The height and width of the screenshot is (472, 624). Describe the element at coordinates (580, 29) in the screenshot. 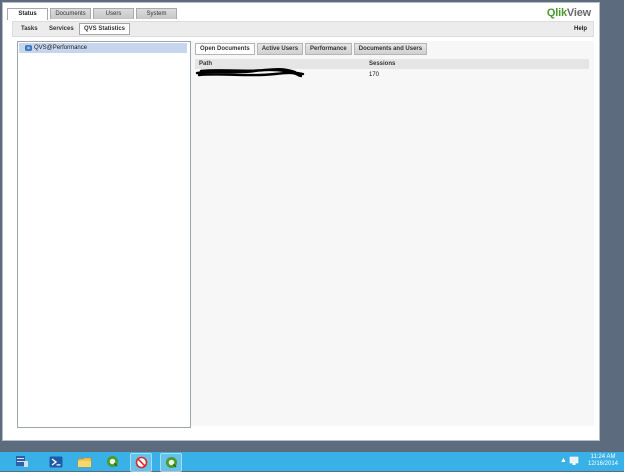

I see `help-link: Help` at that location.